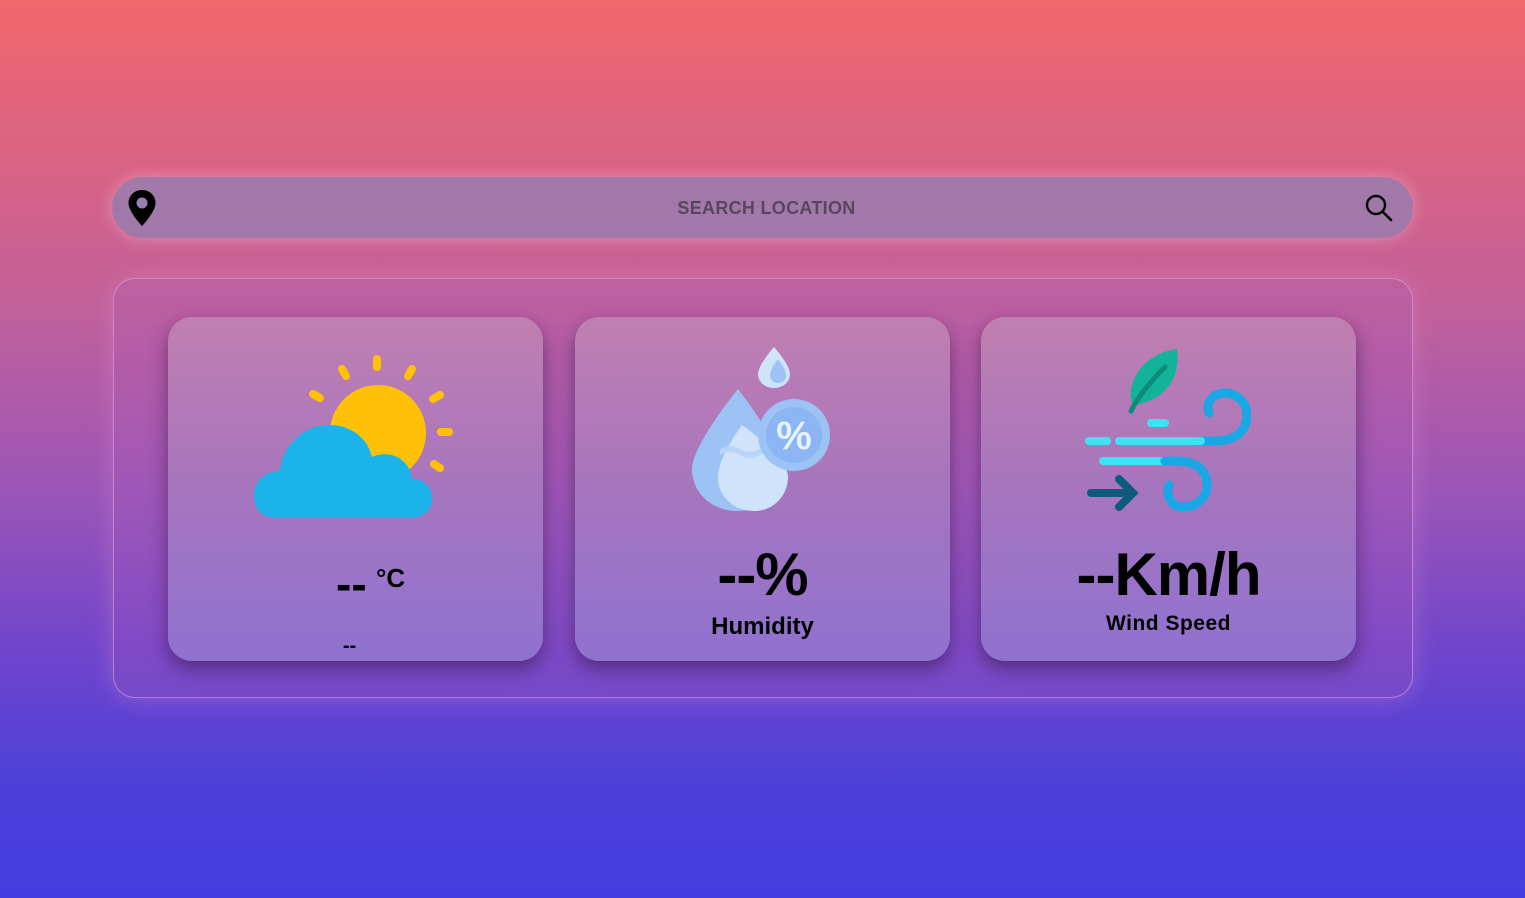 The height and width of the screenshot is (898, 1525). I want to click on humidity-drops-icon: %, so click(761, 429).